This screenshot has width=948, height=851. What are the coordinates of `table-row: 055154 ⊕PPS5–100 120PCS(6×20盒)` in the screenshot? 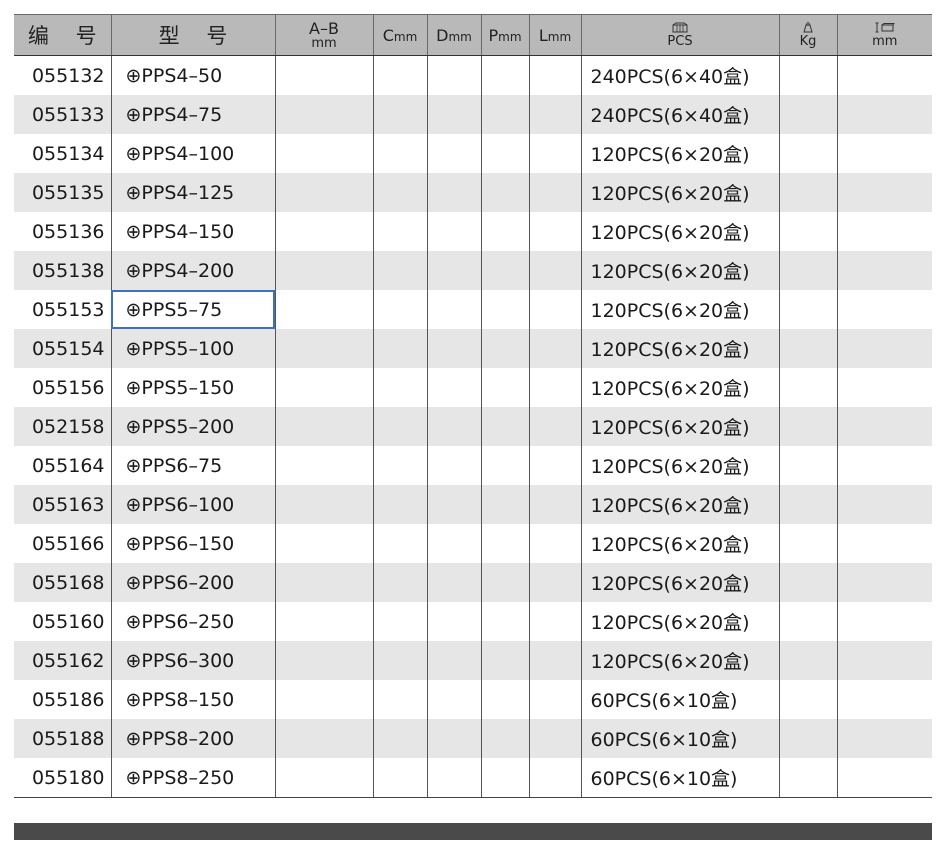 It's located at (473, 348).